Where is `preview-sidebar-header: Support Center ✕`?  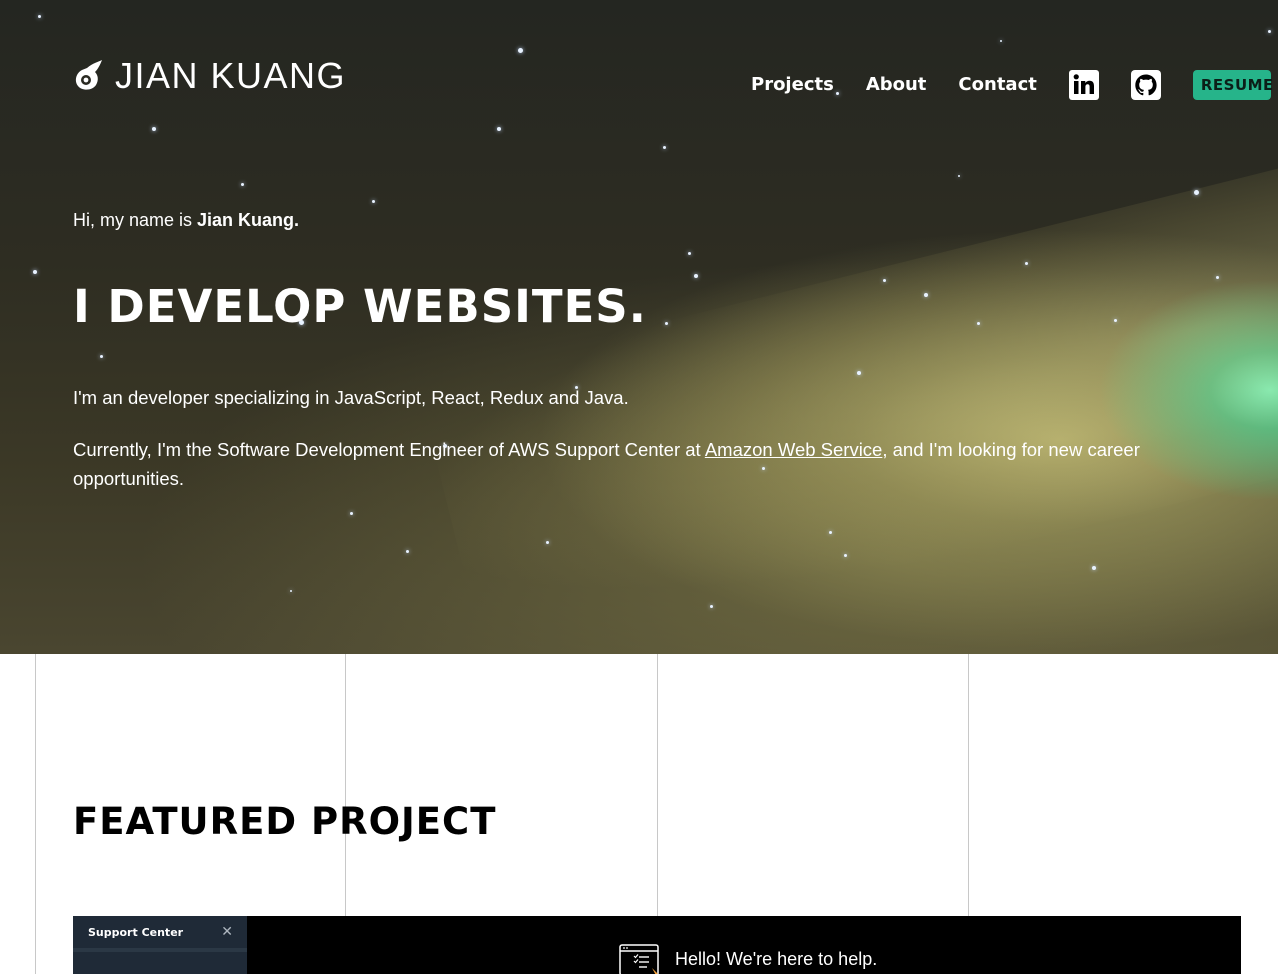 preview-sidebar-header: Support Center ✕ is located at coordinates (160, 932).